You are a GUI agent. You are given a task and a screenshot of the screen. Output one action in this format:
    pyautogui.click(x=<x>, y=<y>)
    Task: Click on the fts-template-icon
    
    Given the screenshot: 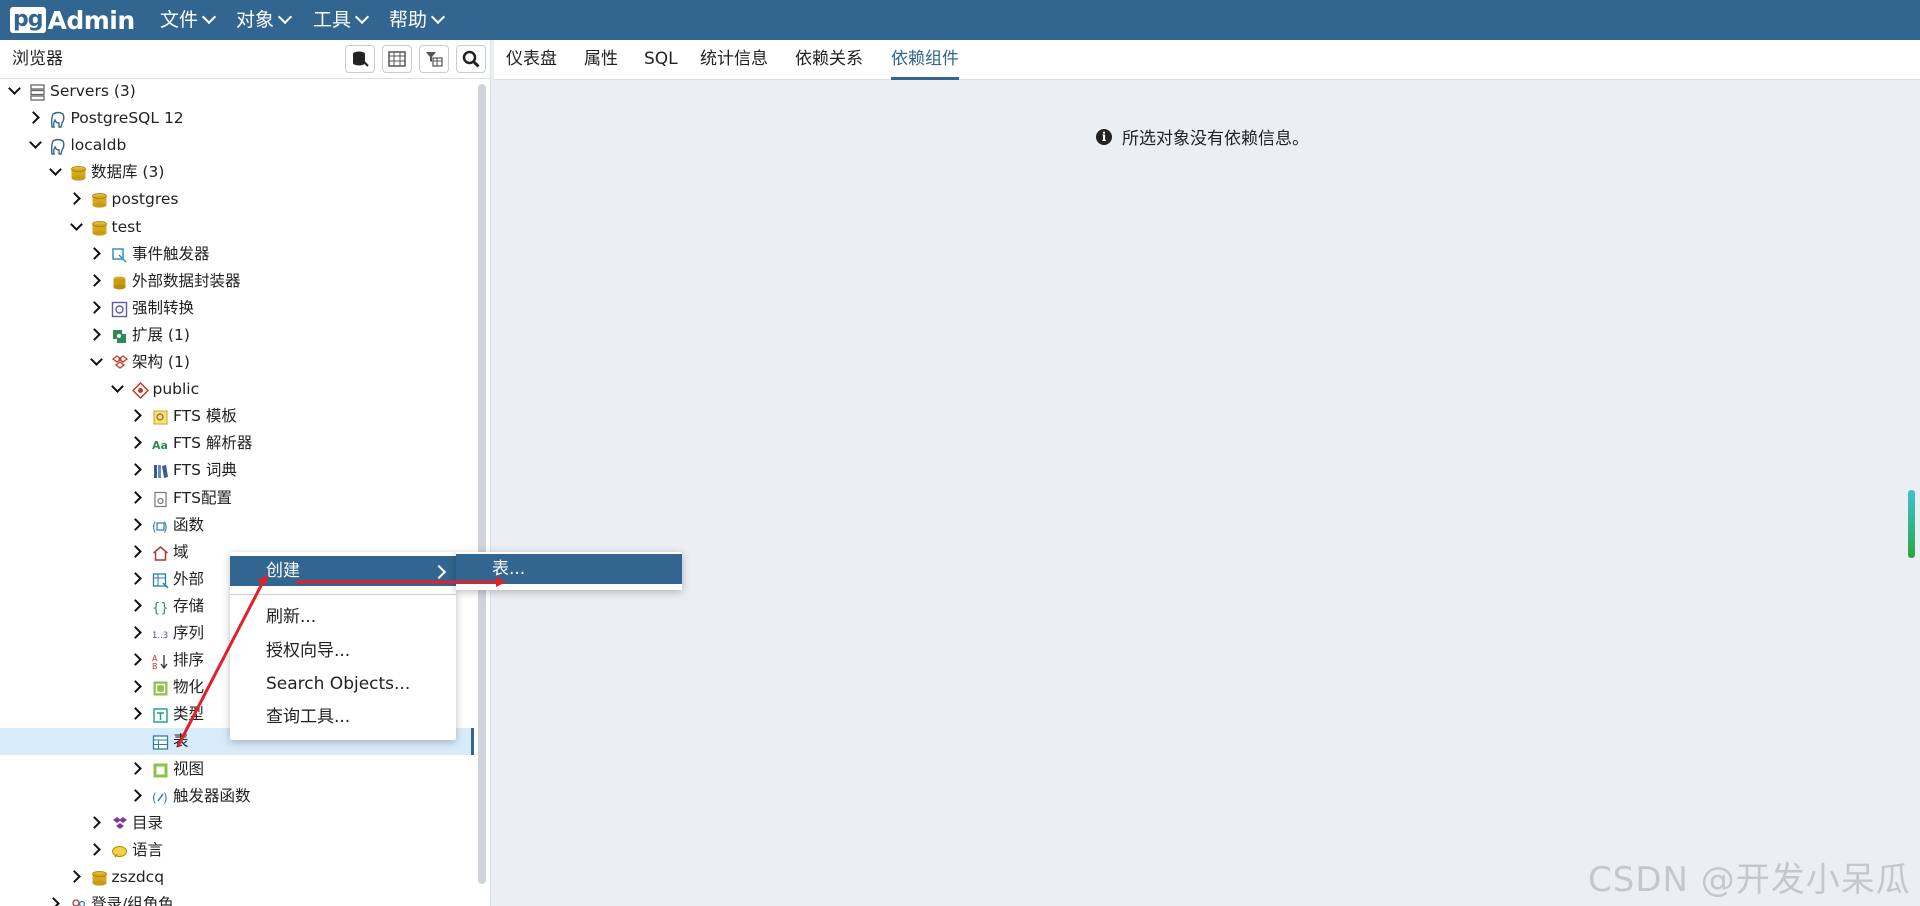 What is the action you would take?
    pyautogui.click(x=160, y=416)
    